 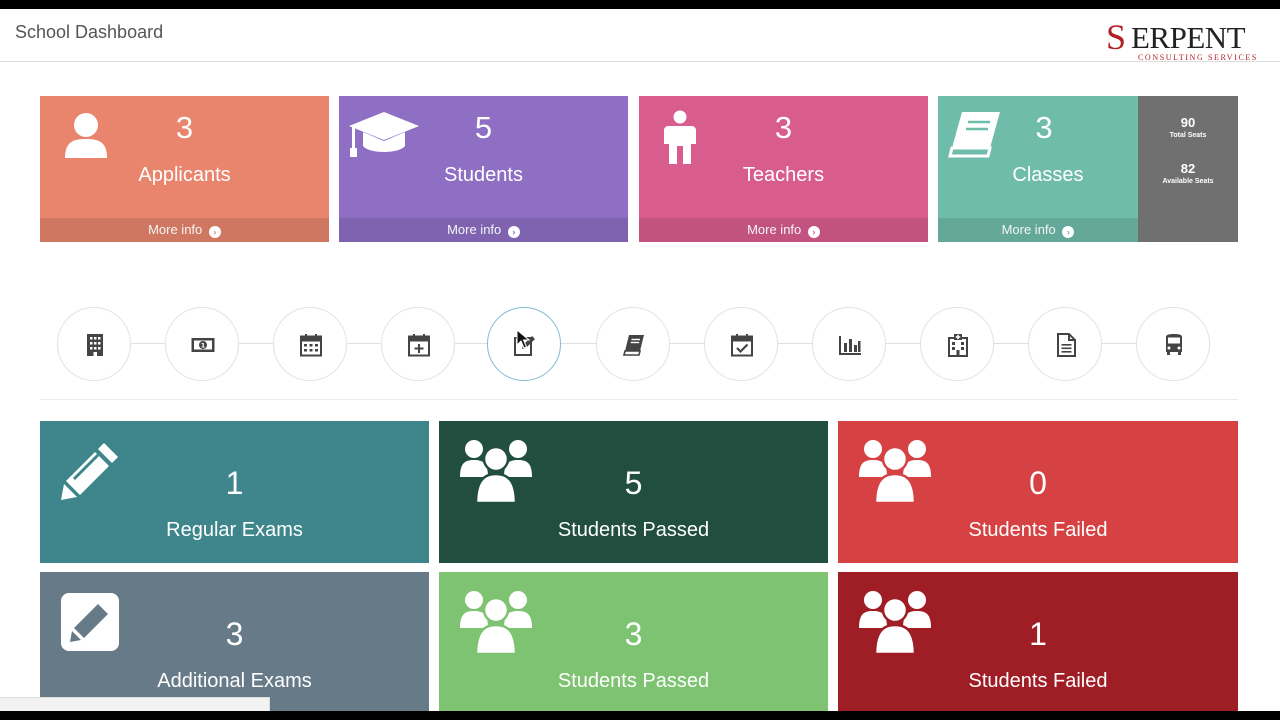 I want to click on book-icon, so click(x=633, y=345).